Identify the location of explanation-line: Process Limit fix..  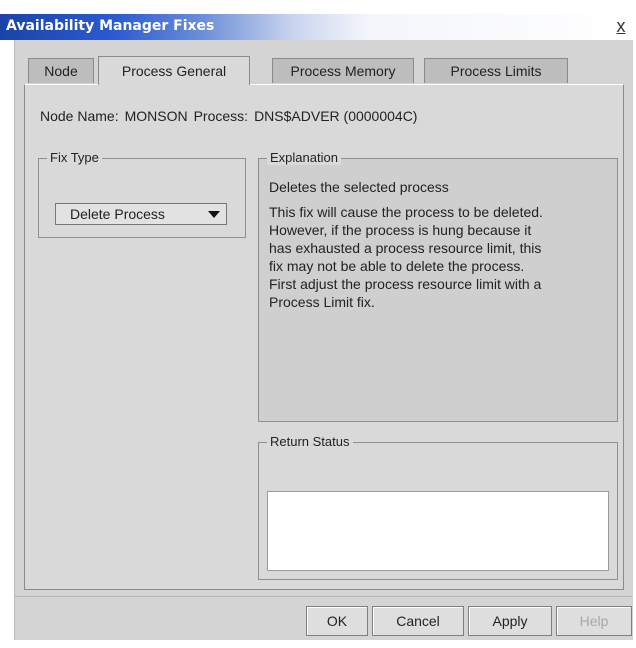
(322, 302).